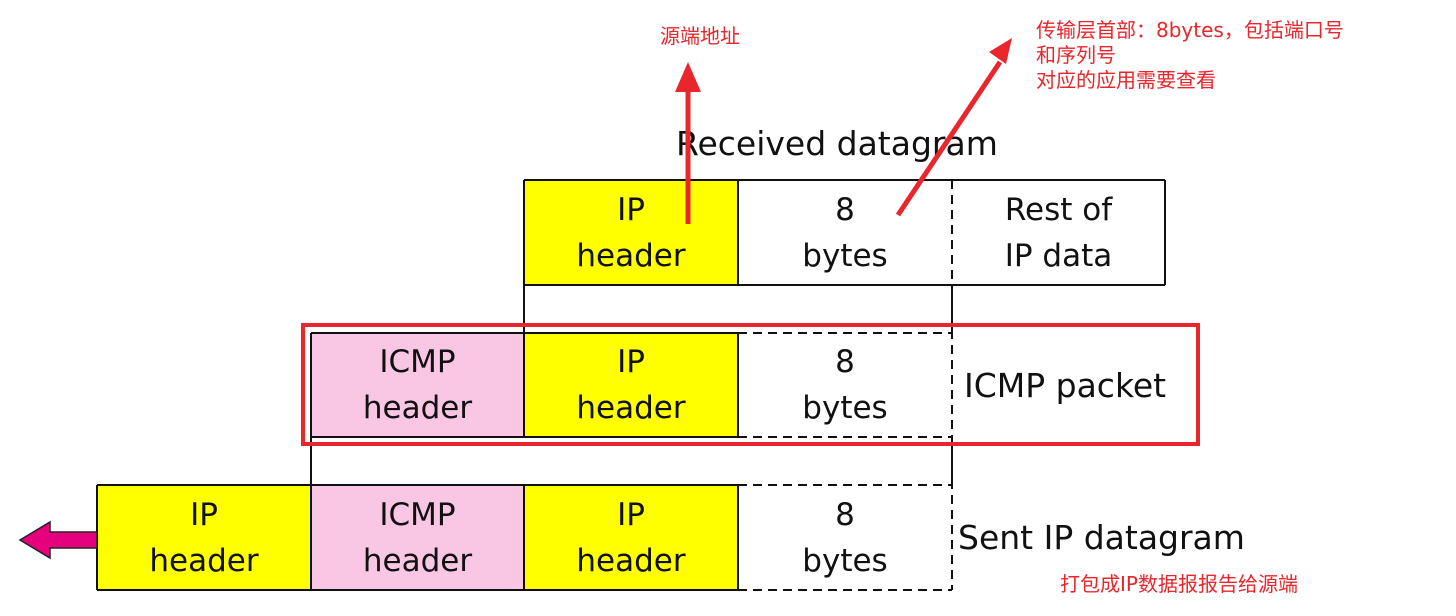  Describe the element at coordinates (1190, 55) in the screenshot. I see `transport-header-annotation: 传输层首部：8bytes，包括端口号 和序列号 对应的应用需要查看` at that location.